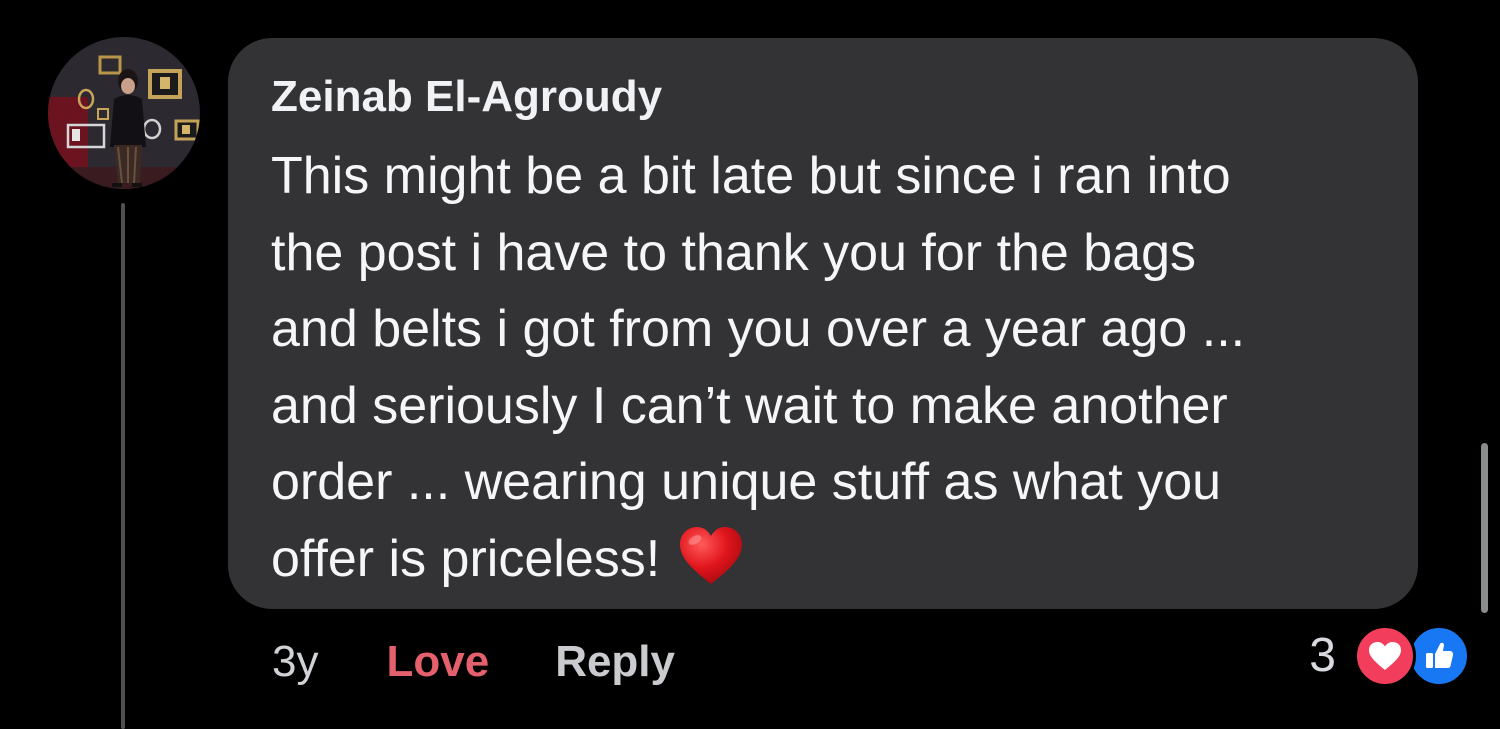 This screenshot has height=729, width=1500. I want to click on comment-text-line-last: offer is priceless!, so click(824, 559).